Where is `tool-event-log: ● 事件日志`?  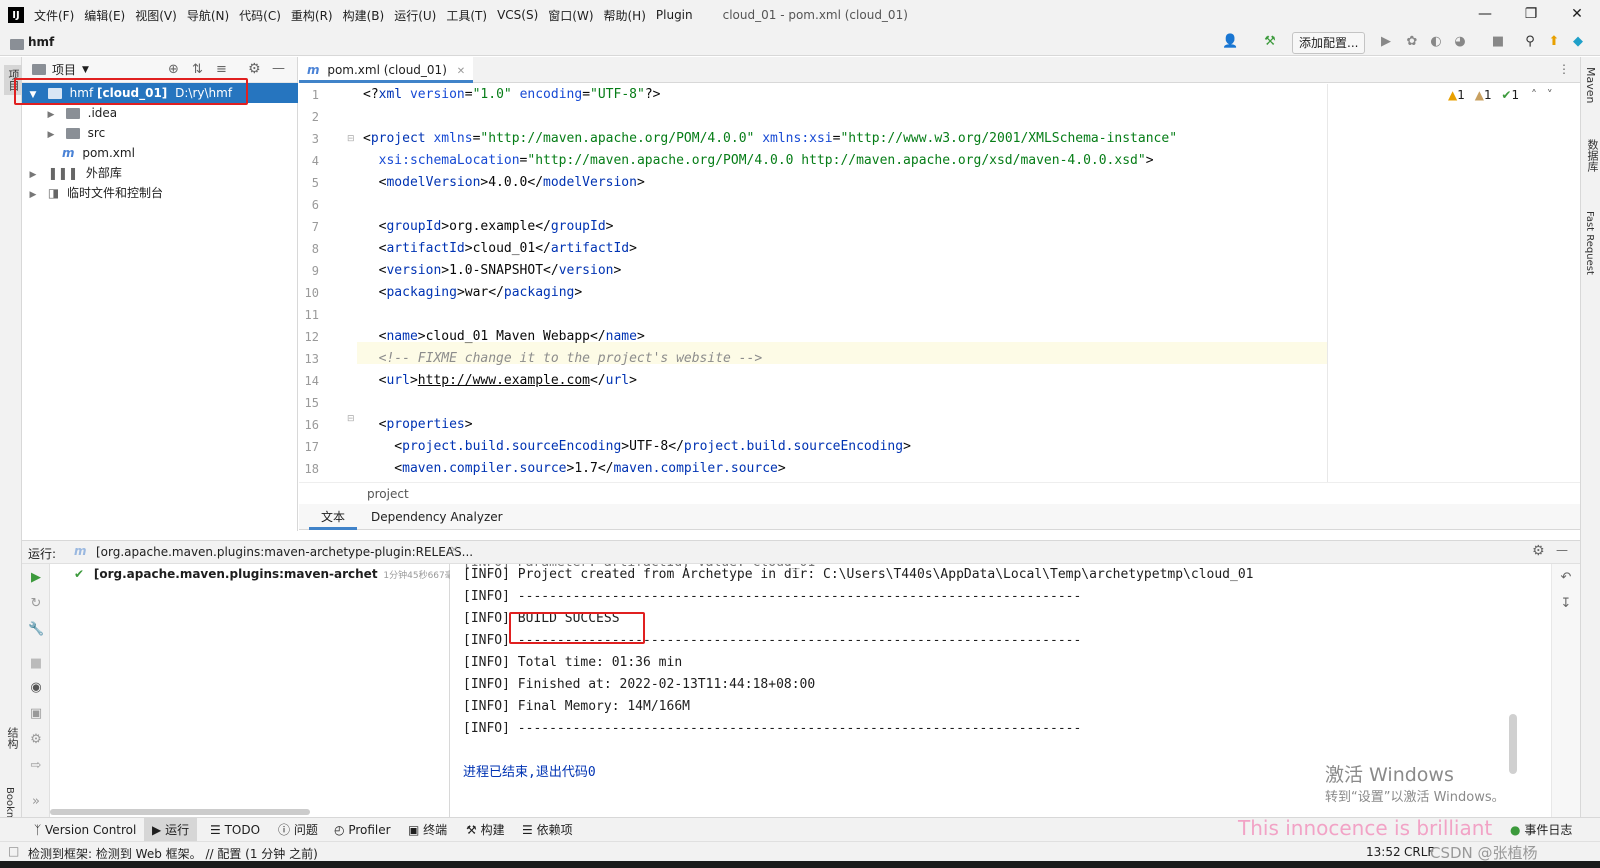 tool-event-log: ● 事件日志 is located at coordinates (1541, 830).